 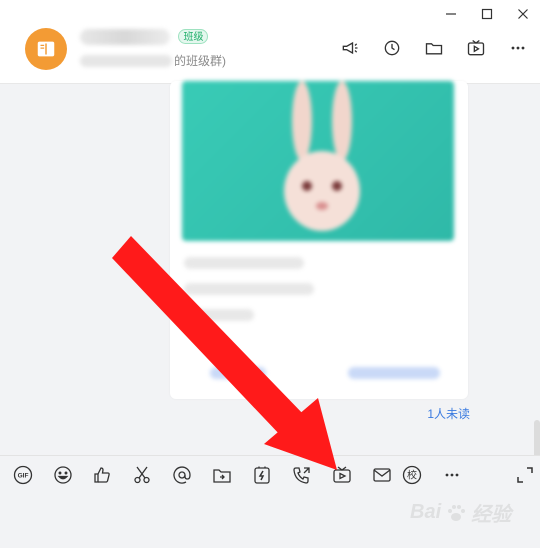 I want to click on history-button, so click(x=392, y=48).